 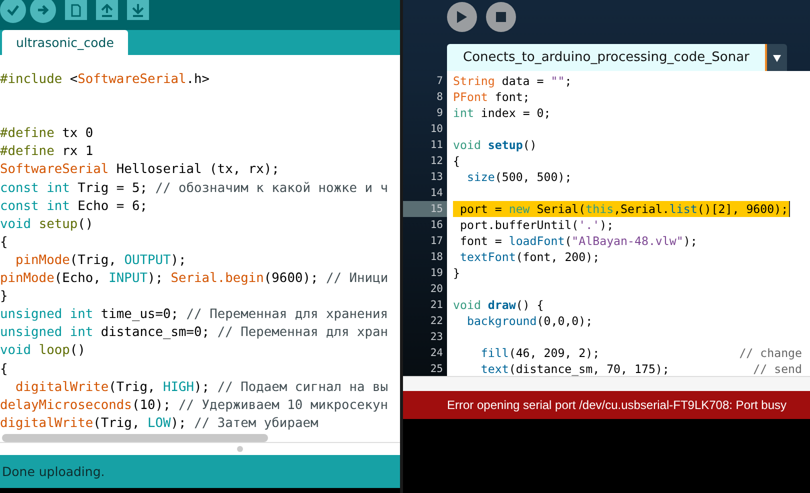 What do you see at coordinates (436, 225) in the screenshot?
I see `line-number: 16` at bounding box center [436, 225].